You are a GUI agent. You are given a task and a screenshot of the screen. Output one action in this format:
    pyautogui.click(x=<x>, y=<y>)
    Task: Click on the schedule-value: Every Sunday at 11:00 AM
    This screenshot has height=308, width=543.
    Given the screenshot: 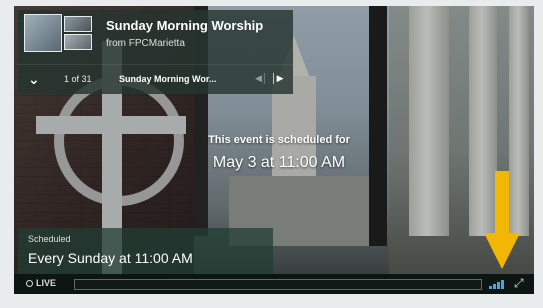 What is the action you would take?
    pyautogui.click(x=110, y=258)
    